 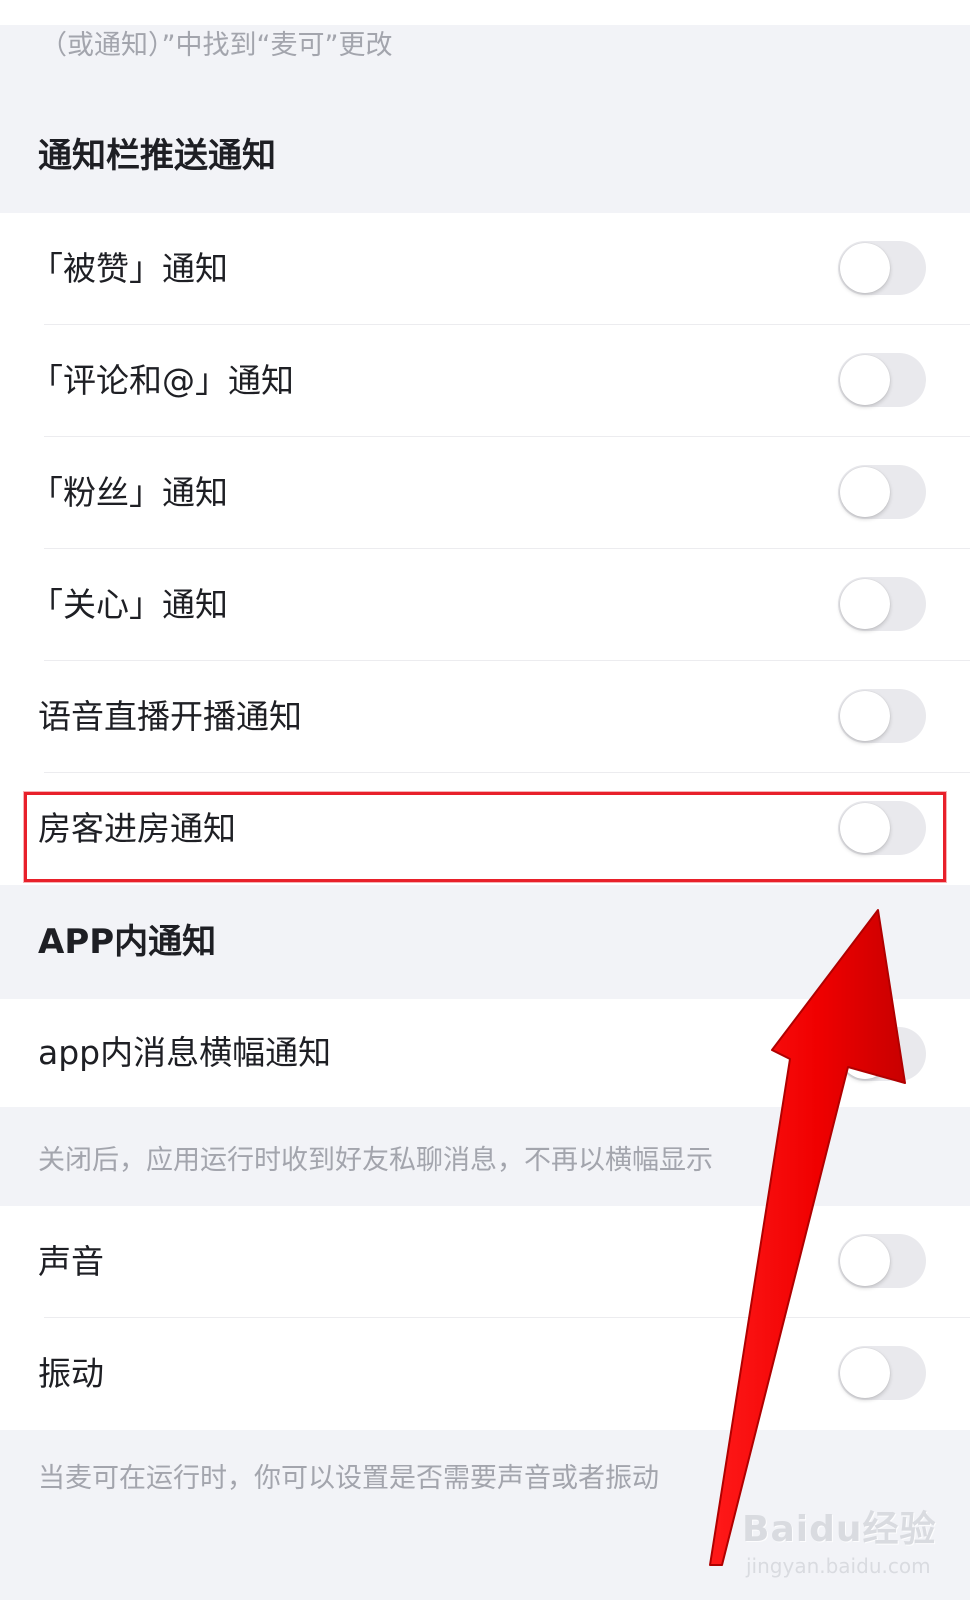 What do you see at coordinates (71, 1261) in the screenshot?
I see `row-label: 声音` at bounding box center [71, 1261].